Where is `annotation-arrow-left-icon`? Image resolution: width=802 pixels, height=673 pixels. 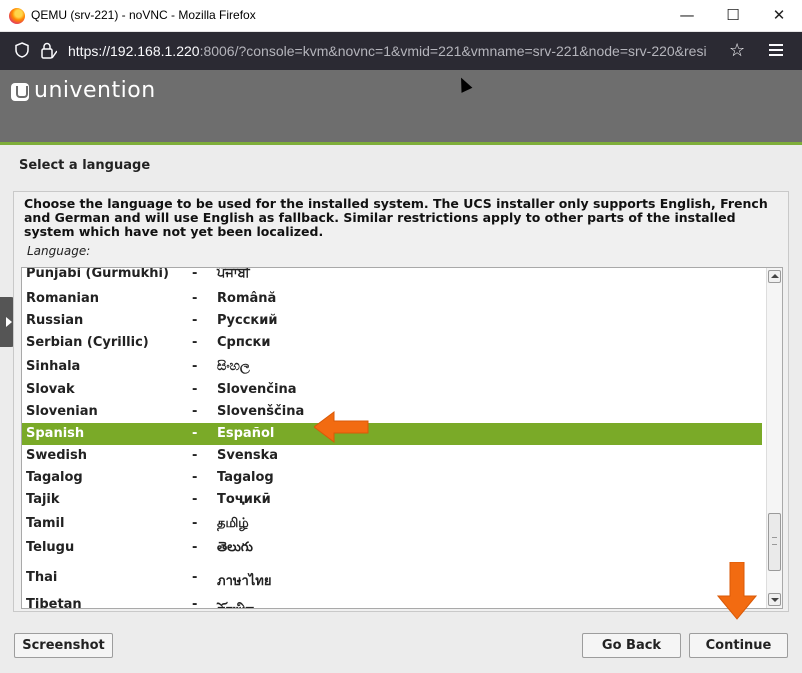 annotation-arrow-left-icon is located at coordinates (341, 427).